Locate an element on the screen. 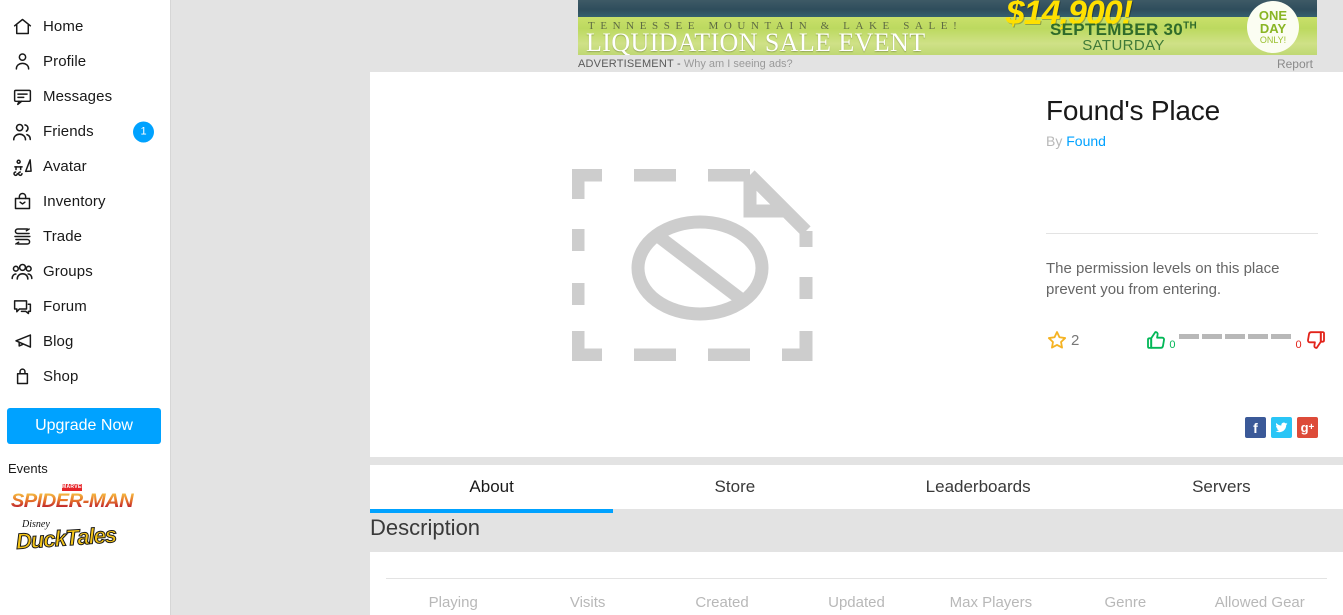 The image size is (1343, 615). sidebar-item-home: Home is located at coordinates (85, 26).